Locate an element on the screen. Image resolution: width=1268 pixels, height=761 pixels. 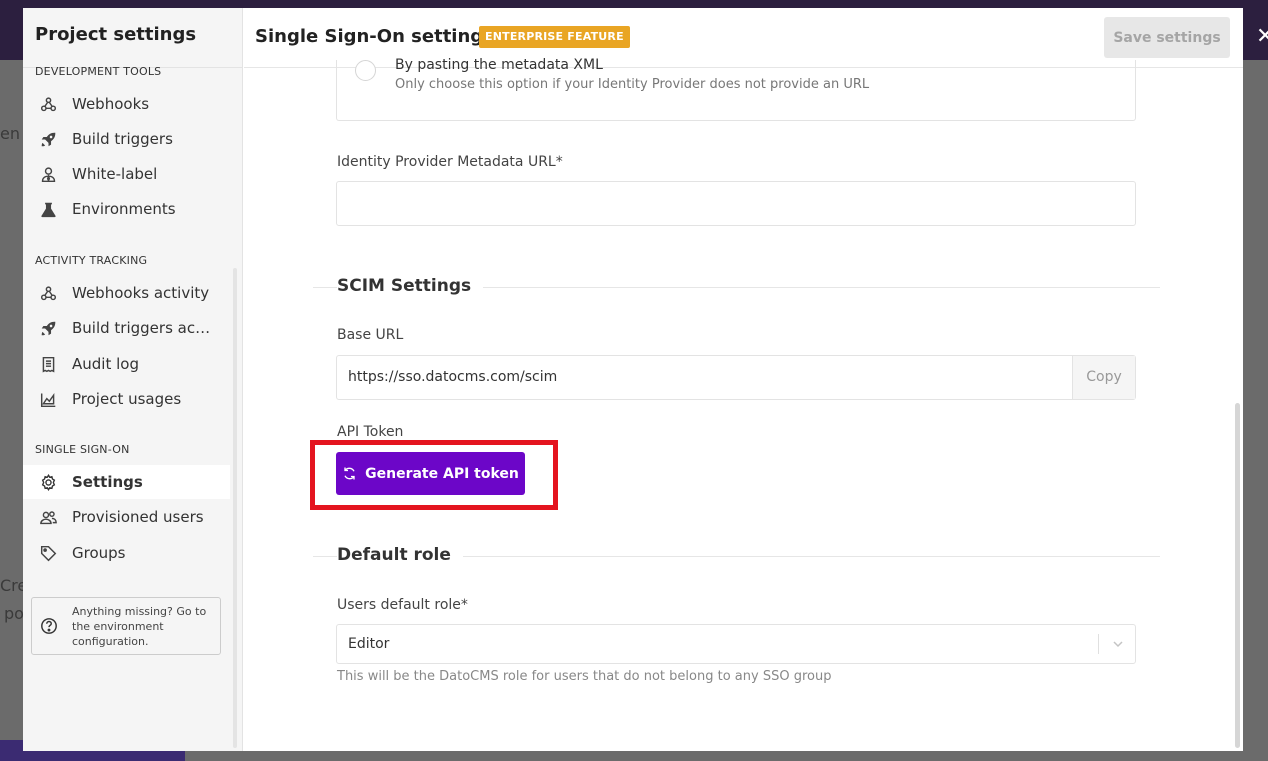
sidebar-item-environments: Environments is located at coordinates (126, 209).